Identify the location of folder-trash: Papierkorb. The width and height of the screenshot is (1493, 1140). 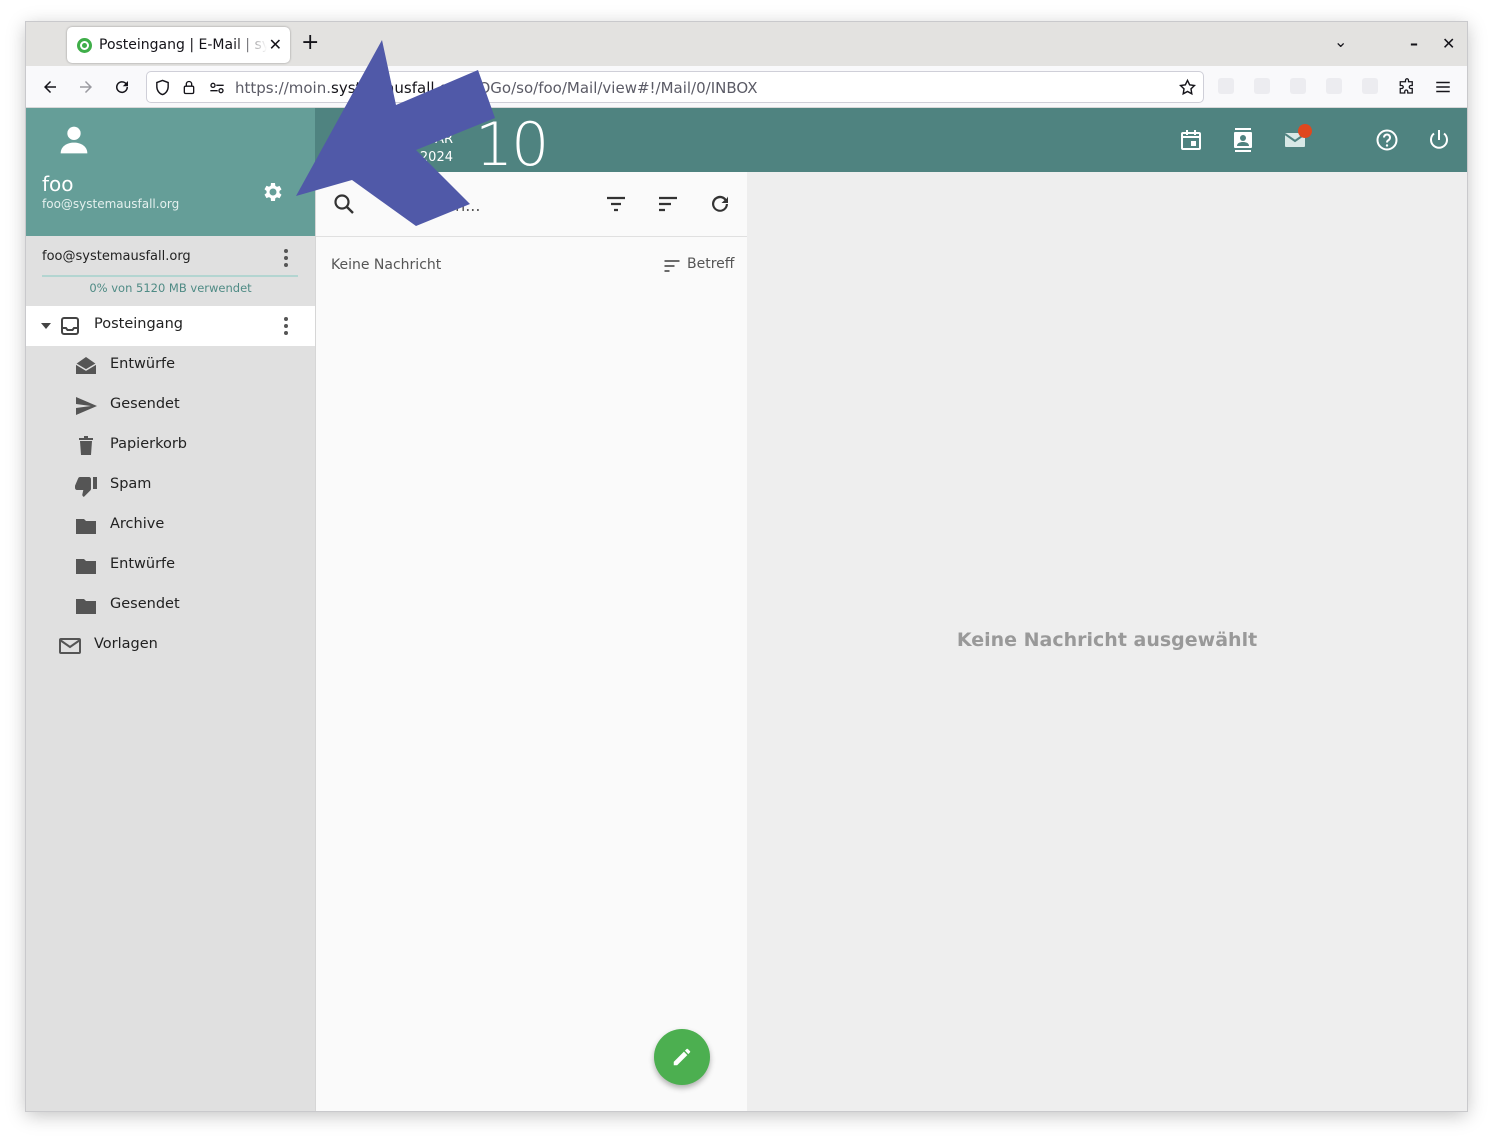
(170, 446).